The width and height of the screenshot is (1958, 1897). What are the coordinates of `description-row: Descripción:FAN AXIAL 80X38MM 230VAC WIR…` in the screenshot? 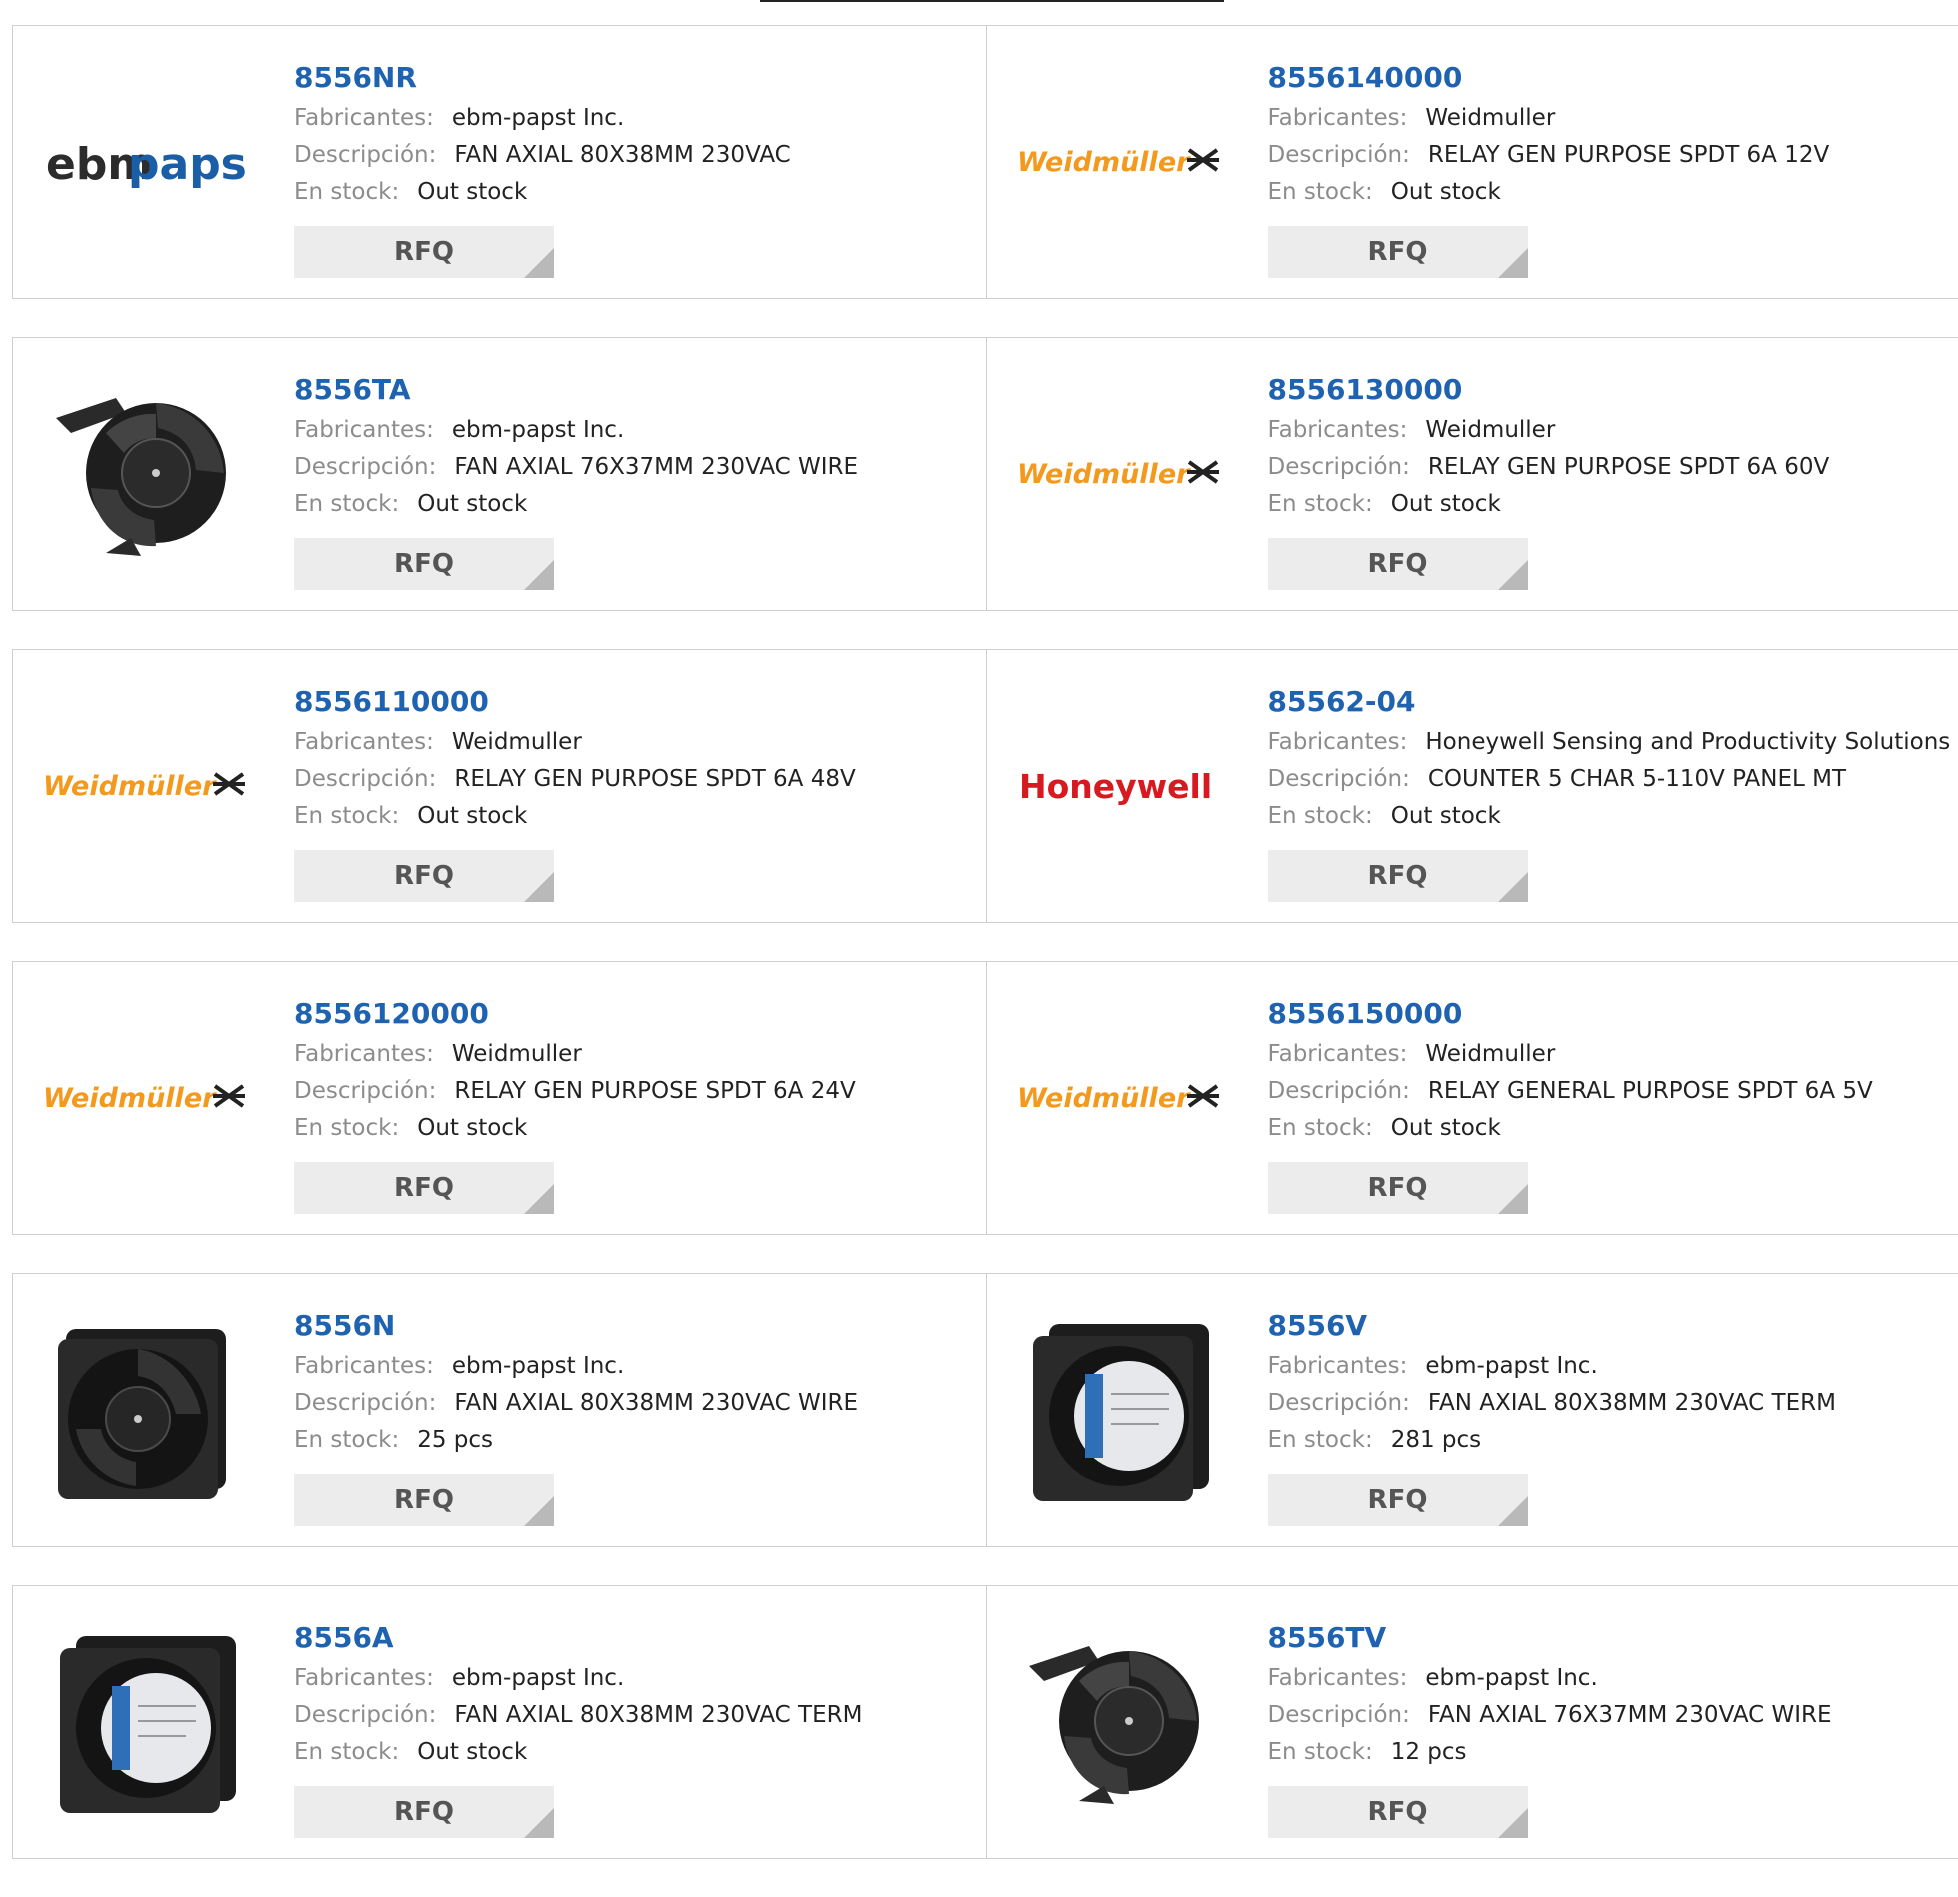 It's located at (576, 1403).